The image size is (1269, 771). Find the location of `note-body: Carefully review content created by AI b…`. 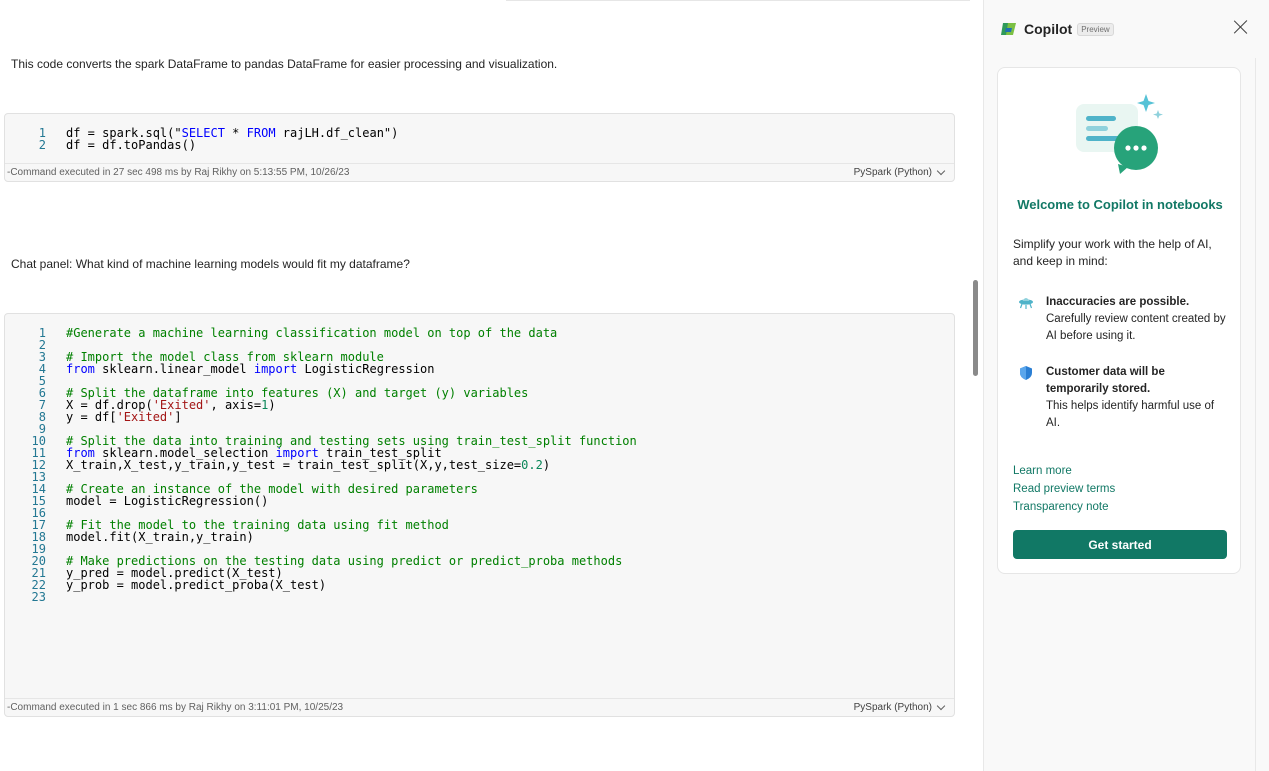

note-body: Carefully review content created by AI b… is located at coordinates (1136, 327).